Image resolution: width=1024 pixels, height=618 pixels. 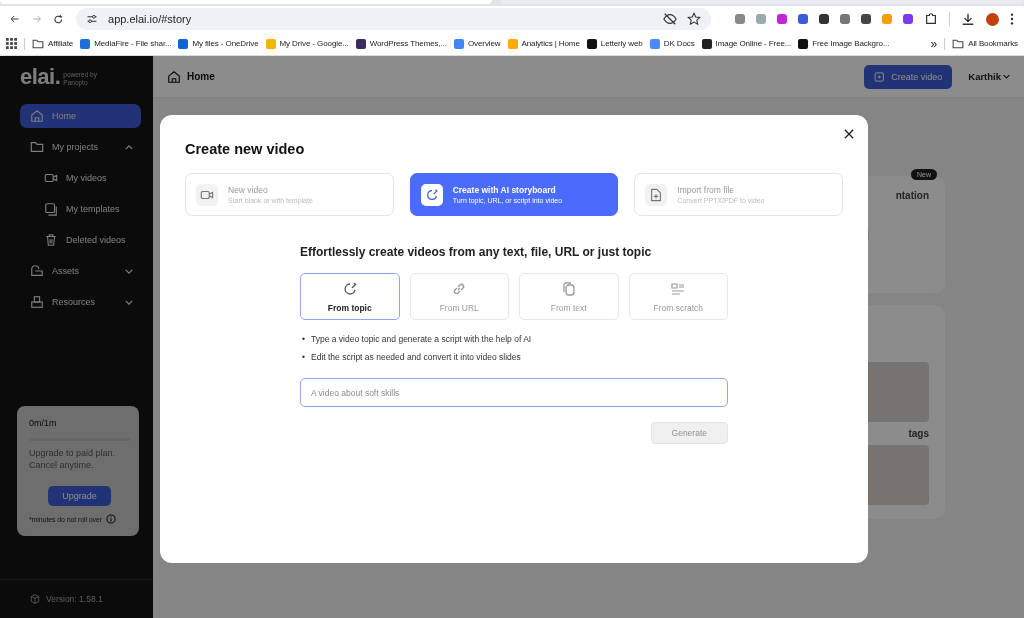 I want to click on topic-input-field: A video about soft skills, so click(x=514, y=393).